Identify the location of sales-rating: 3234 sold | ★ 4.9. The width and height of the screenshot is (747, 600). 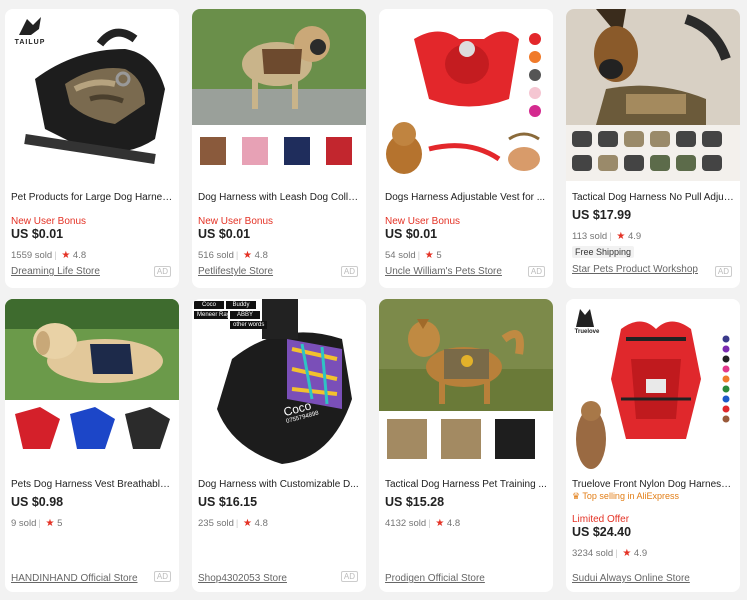
(610, 553).